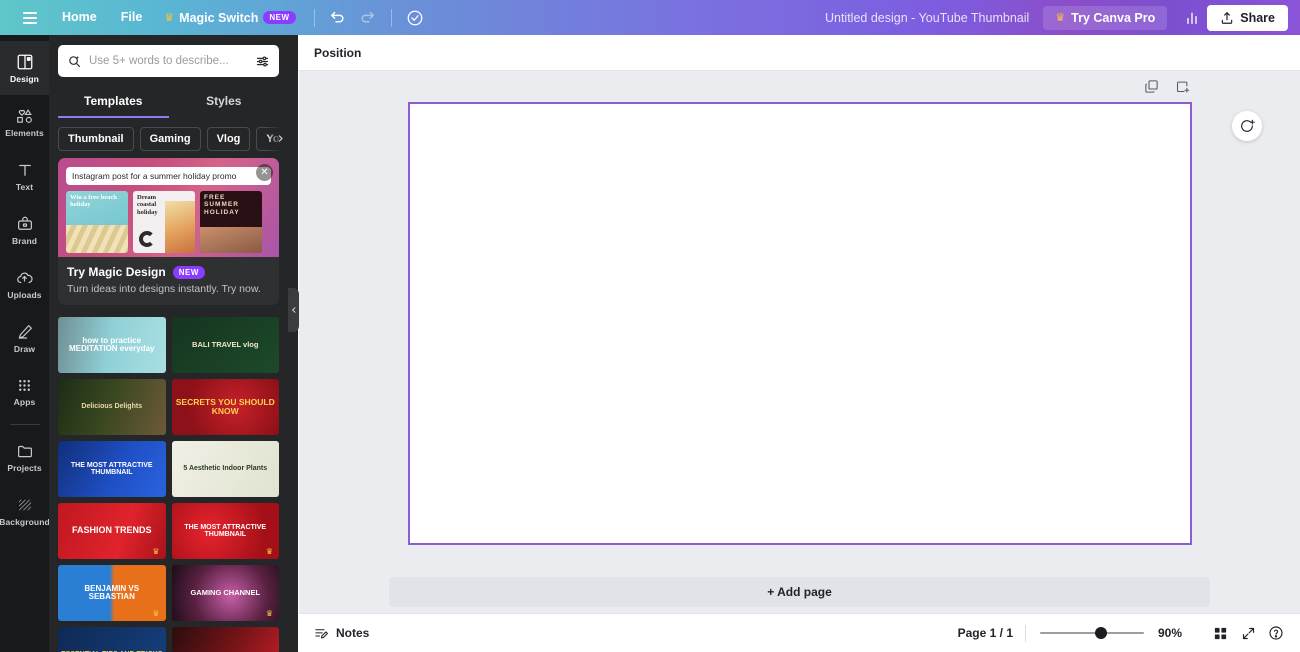  What do you see at coordinates (24, 284) in the screenshot?
I see `sidebar-item-uploads: Uploads` at bounding box center [24, 284].